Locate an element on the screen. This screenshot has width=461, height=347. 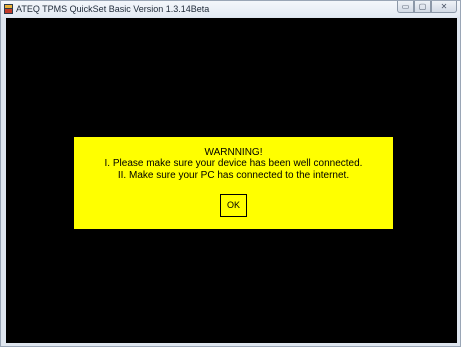
close-icon: ✕ is located at coordinates (444, 6).